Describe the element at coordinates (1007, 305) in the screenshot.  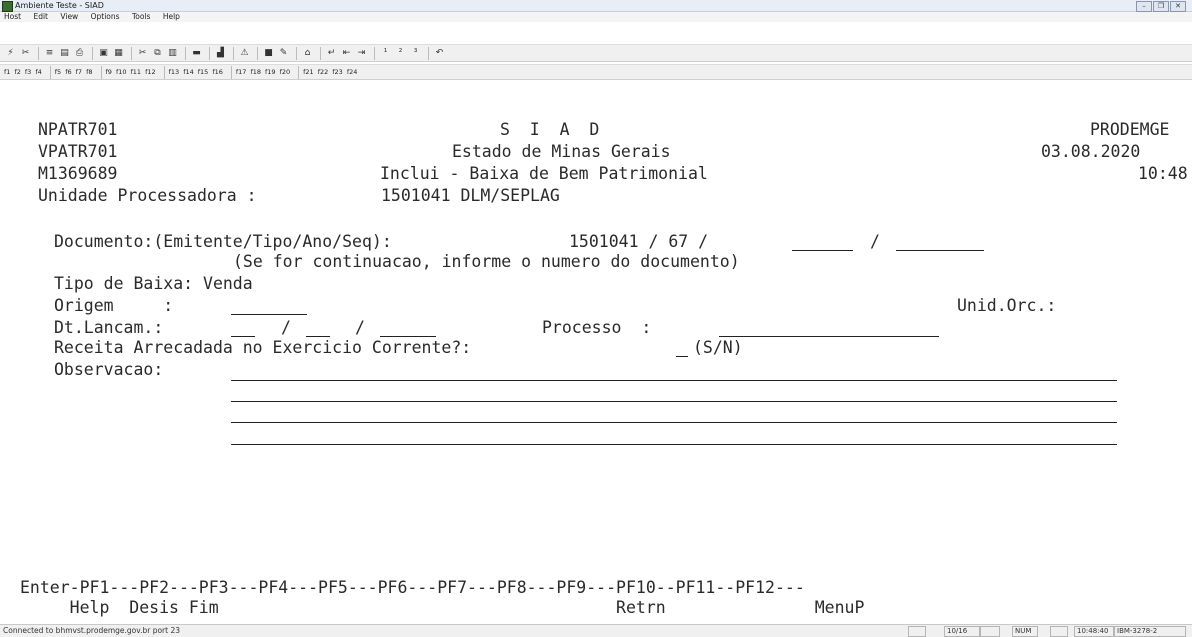
I see `unid-orc-label: Unid.Orc.:` at that location.